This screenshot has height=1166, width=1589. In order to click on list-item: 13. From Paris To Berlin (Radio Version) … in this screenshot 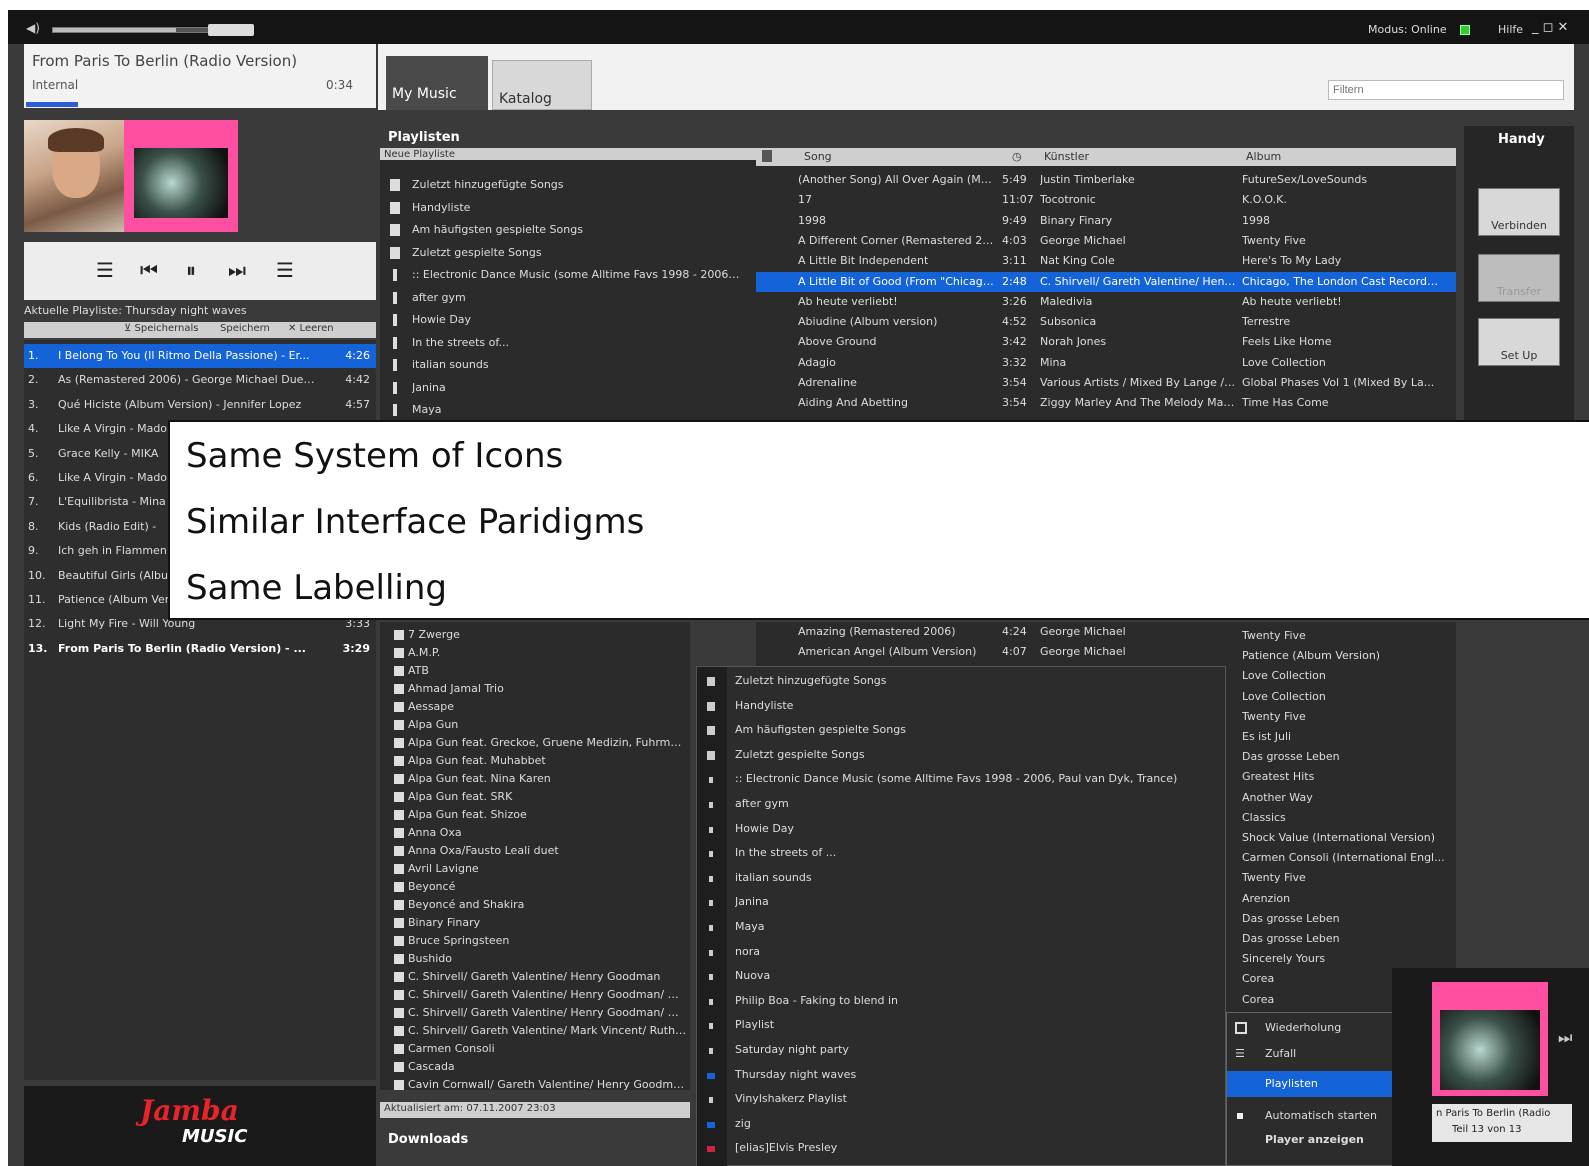, I will do `click(200, 649)`.